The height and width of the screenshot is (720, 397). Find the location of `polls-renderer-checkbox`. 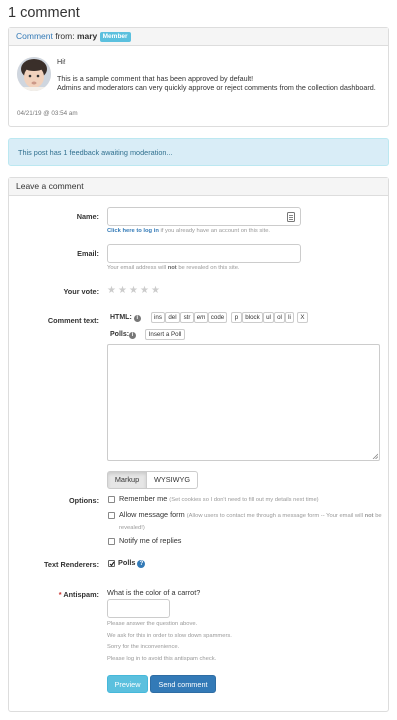

polls-renderer-checkbox is located at coordinates (111, 563).